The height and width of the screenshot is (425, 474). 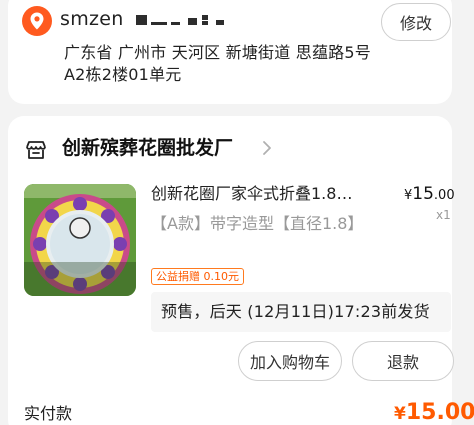 What do you see at coordinates (37, 21) in the screenshot?
I see `location-pin-icon` at bounding box center [37, 21].